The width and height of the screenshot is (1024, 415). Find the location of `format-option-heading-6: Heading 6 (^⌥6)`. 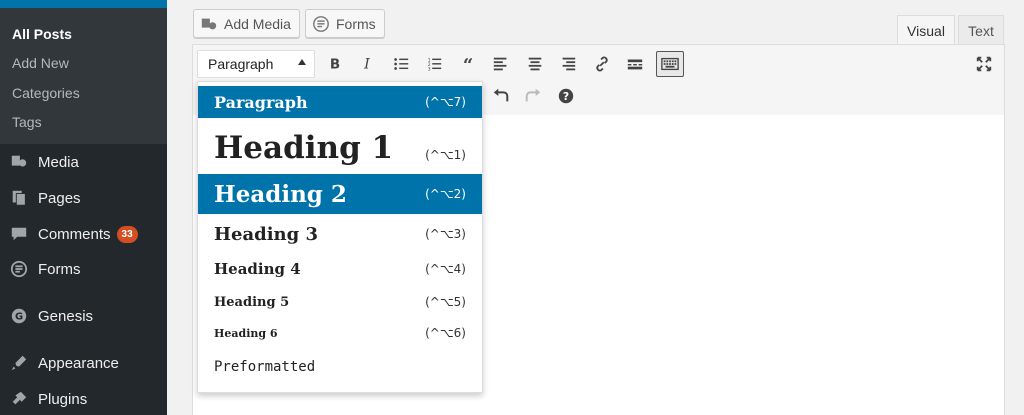

format-option-heading-6: Heading 6 (^⌥6) is located at coordinates (340, 333).